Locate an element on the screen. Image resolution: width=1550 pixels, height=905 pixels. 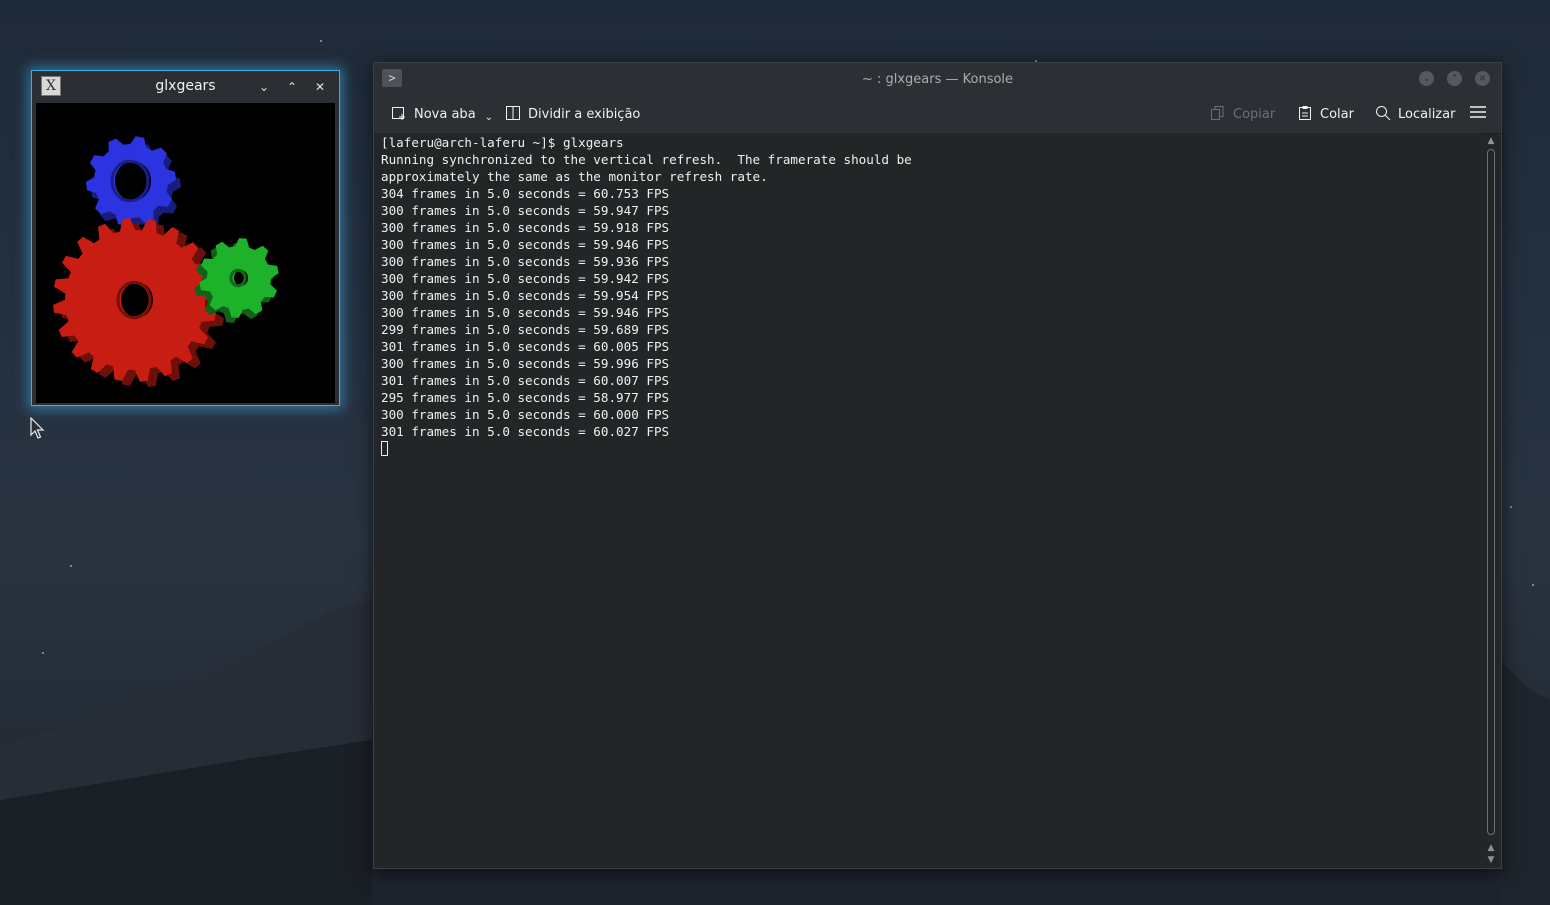
new-tab-label: Nova aba is located at coordinates (445, 114).